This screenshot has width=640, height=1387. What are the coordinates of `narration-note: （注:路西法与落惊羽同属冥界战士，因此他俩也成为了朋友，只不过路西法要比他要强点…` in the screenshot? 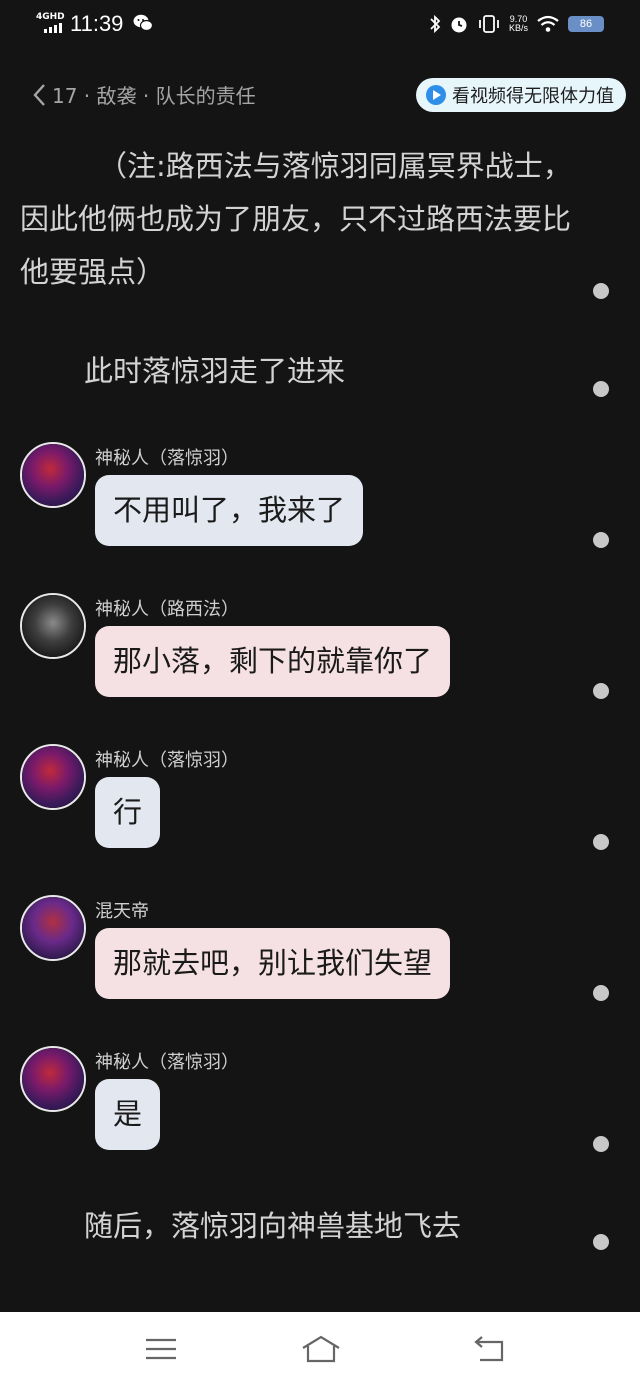 It's located at (296, 219).